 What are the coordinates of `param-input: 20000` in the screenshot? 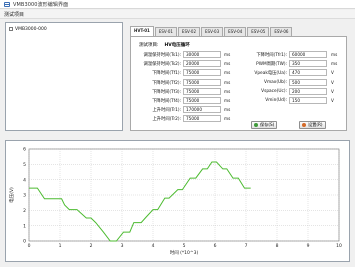 It's located at (202, 64).